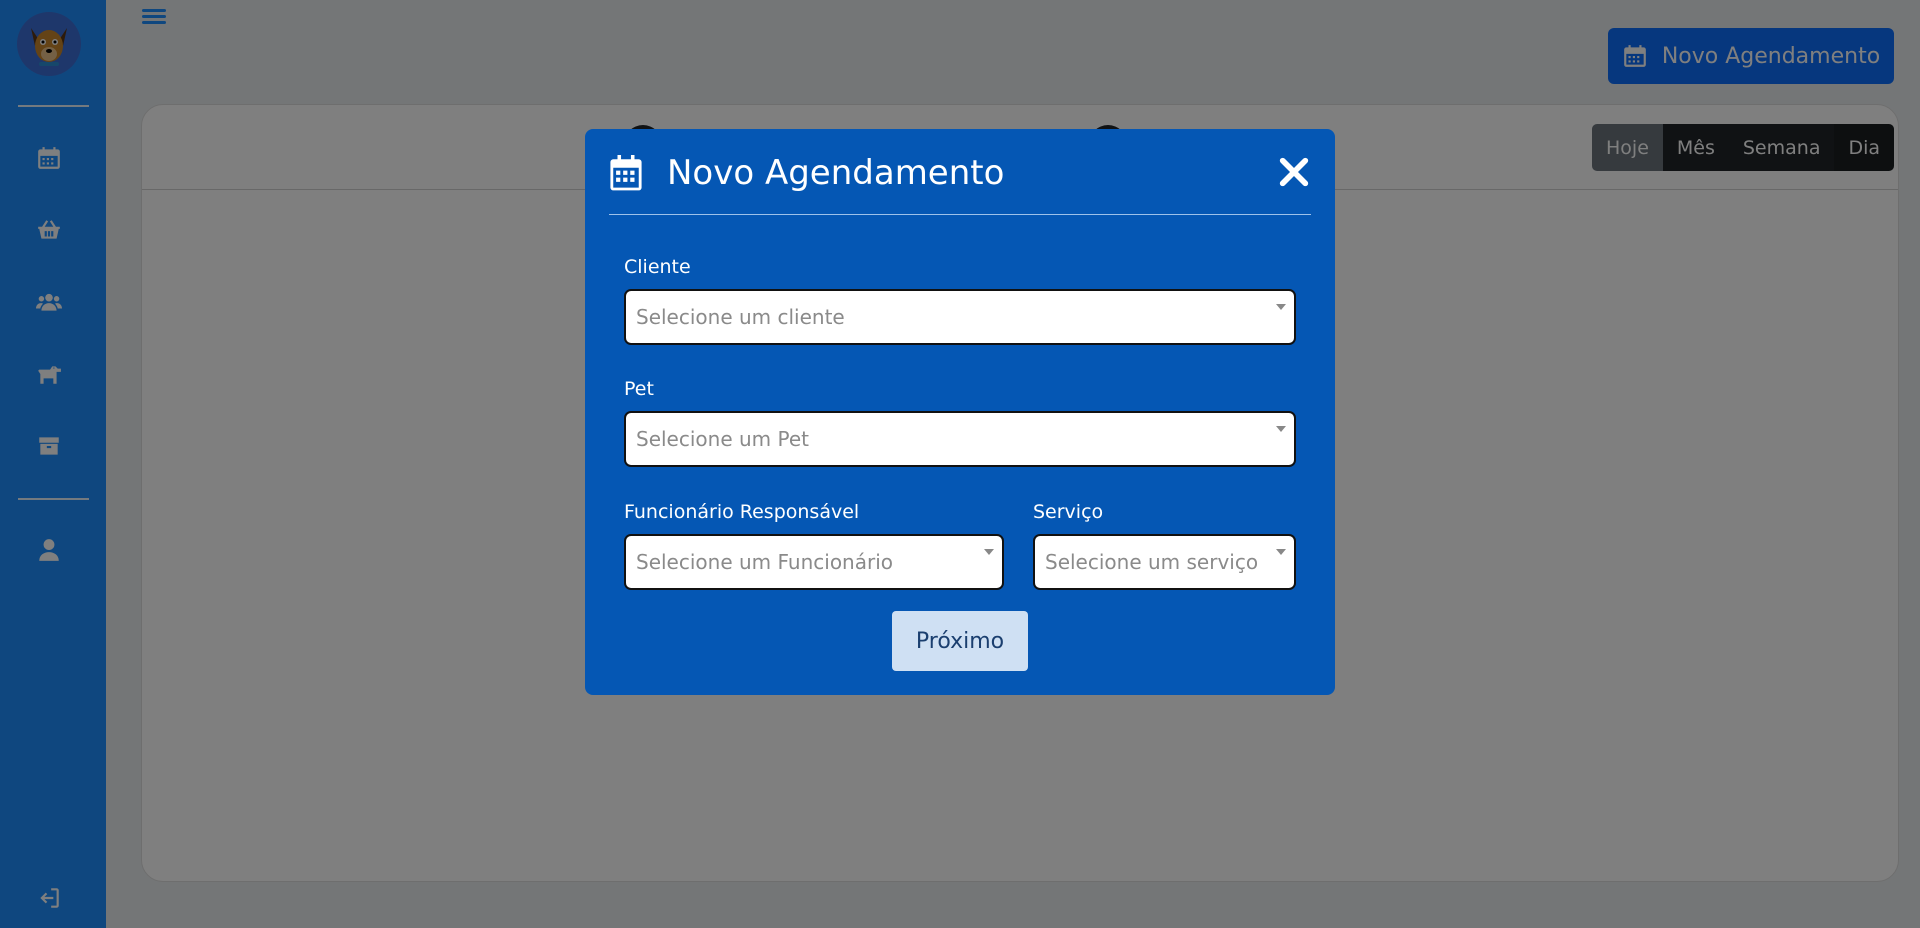  Describe the element at coordinates (765, 562) in the screenshot. I see `funcionario-placeholder: Selecione um Funcionário` at that location.